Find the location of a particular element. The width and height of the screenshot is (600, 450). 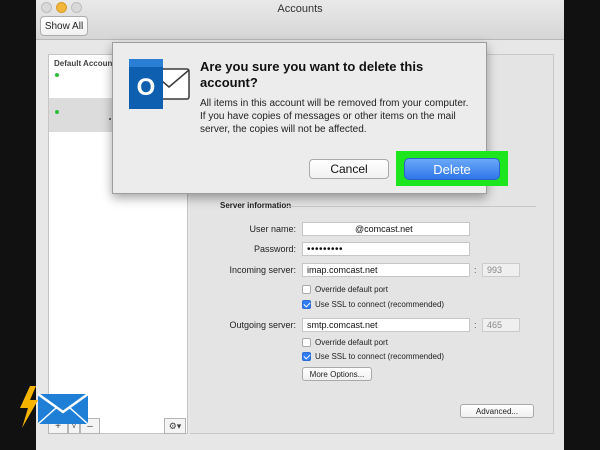

incoming-override-port-checkbox is located at coordinates (306, 289).